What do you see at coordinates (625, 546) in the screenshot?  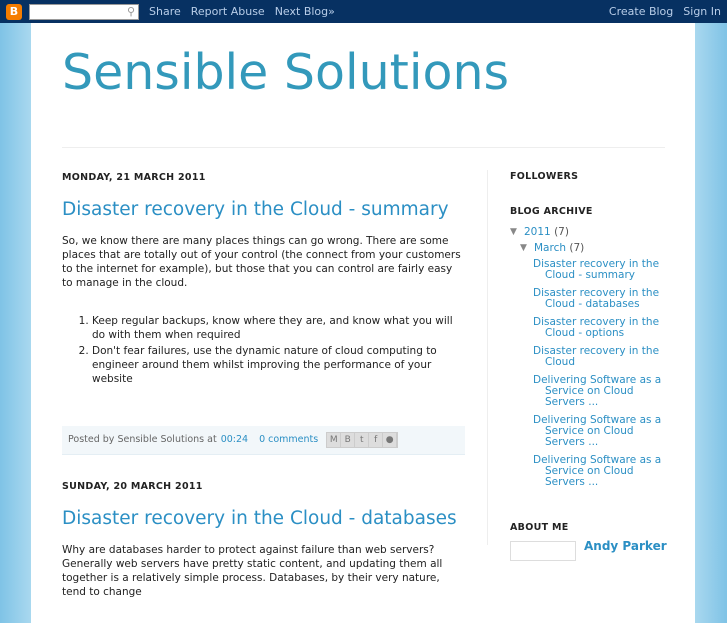 I see `author-link: Andy Parker` at bounding box center [625, 546].